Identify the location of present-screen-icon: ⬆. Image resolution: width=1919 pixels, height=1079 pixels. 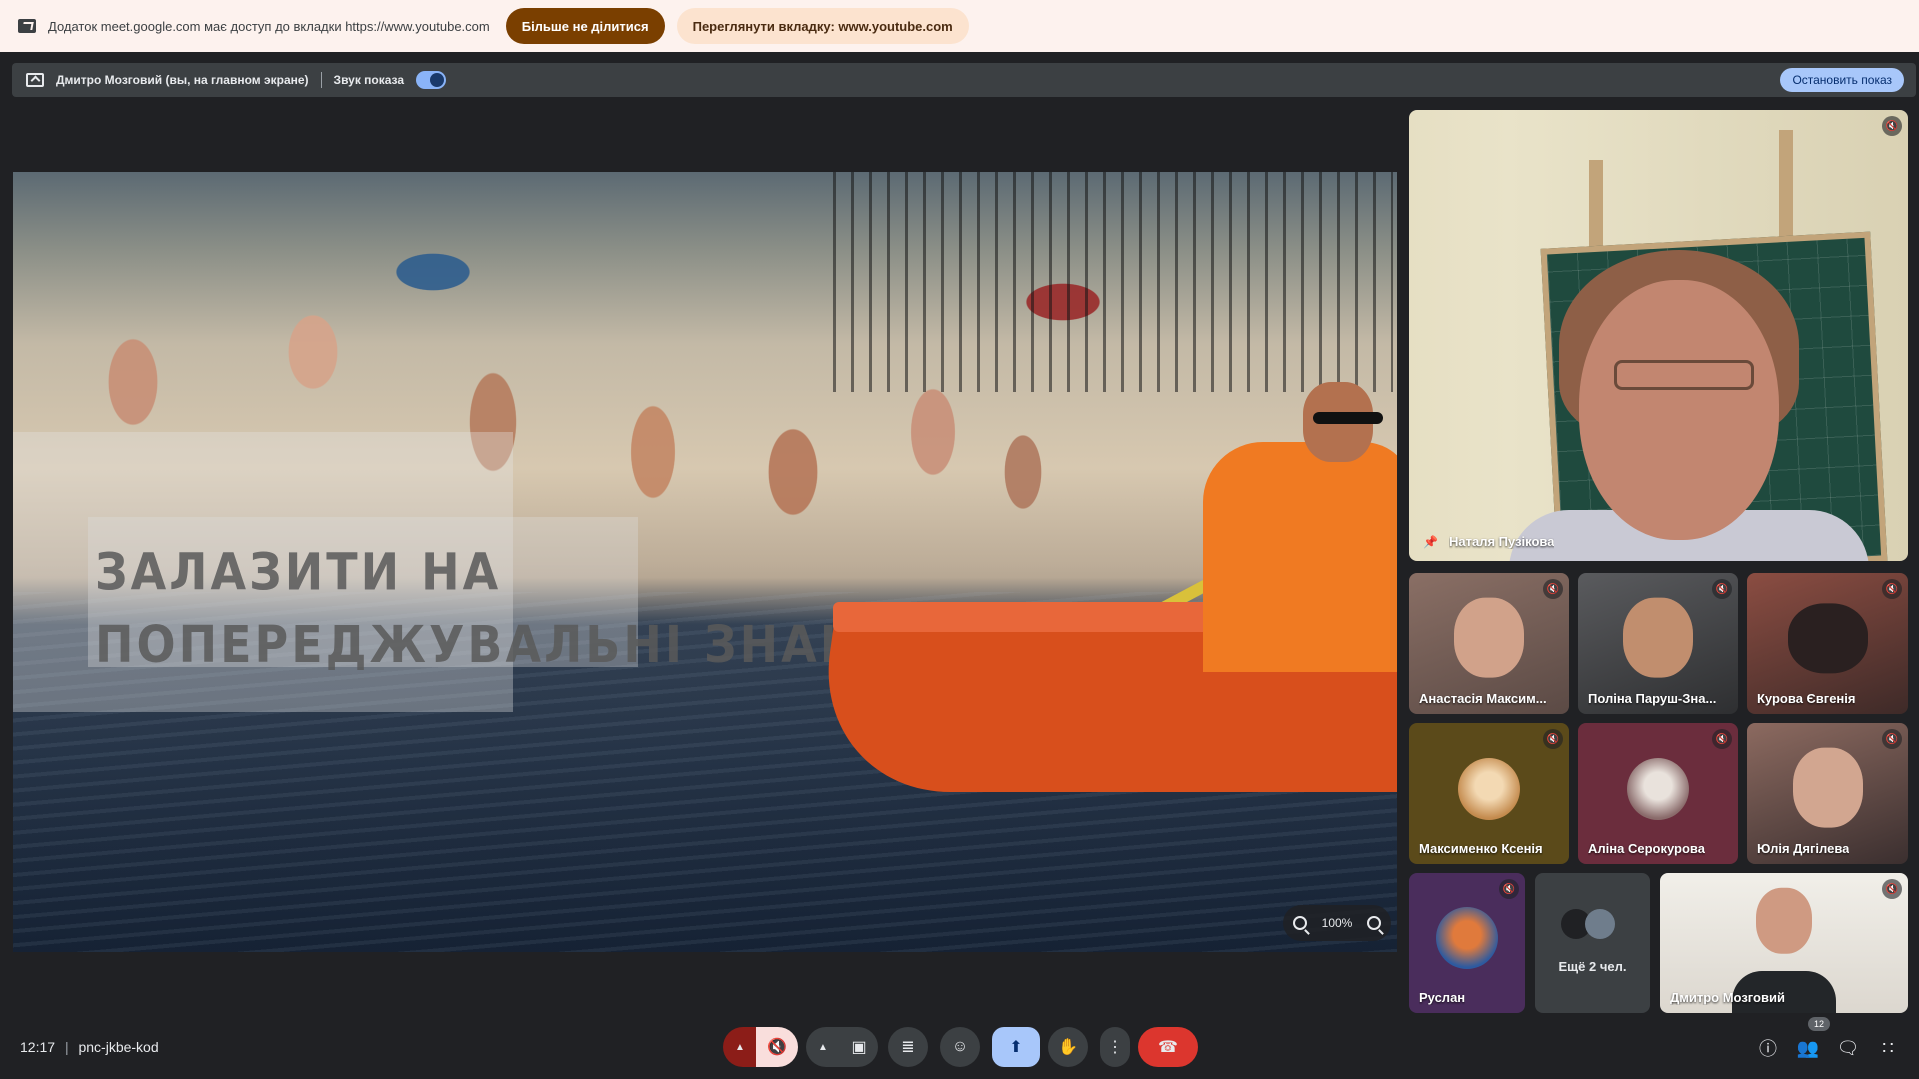
(1016, 1047).